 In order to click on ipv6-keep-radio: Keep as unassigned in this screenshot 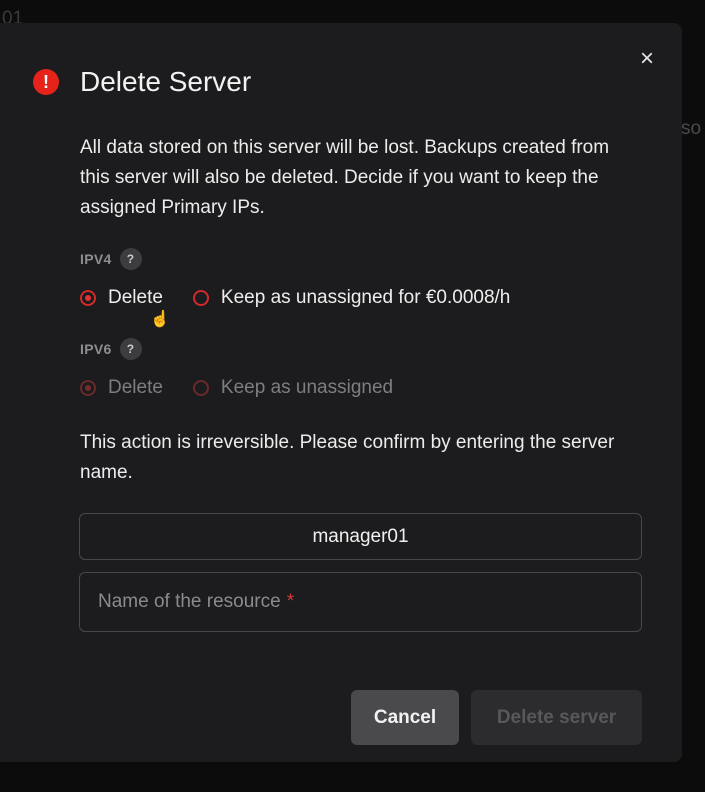, I will do `click(293, 388)`.